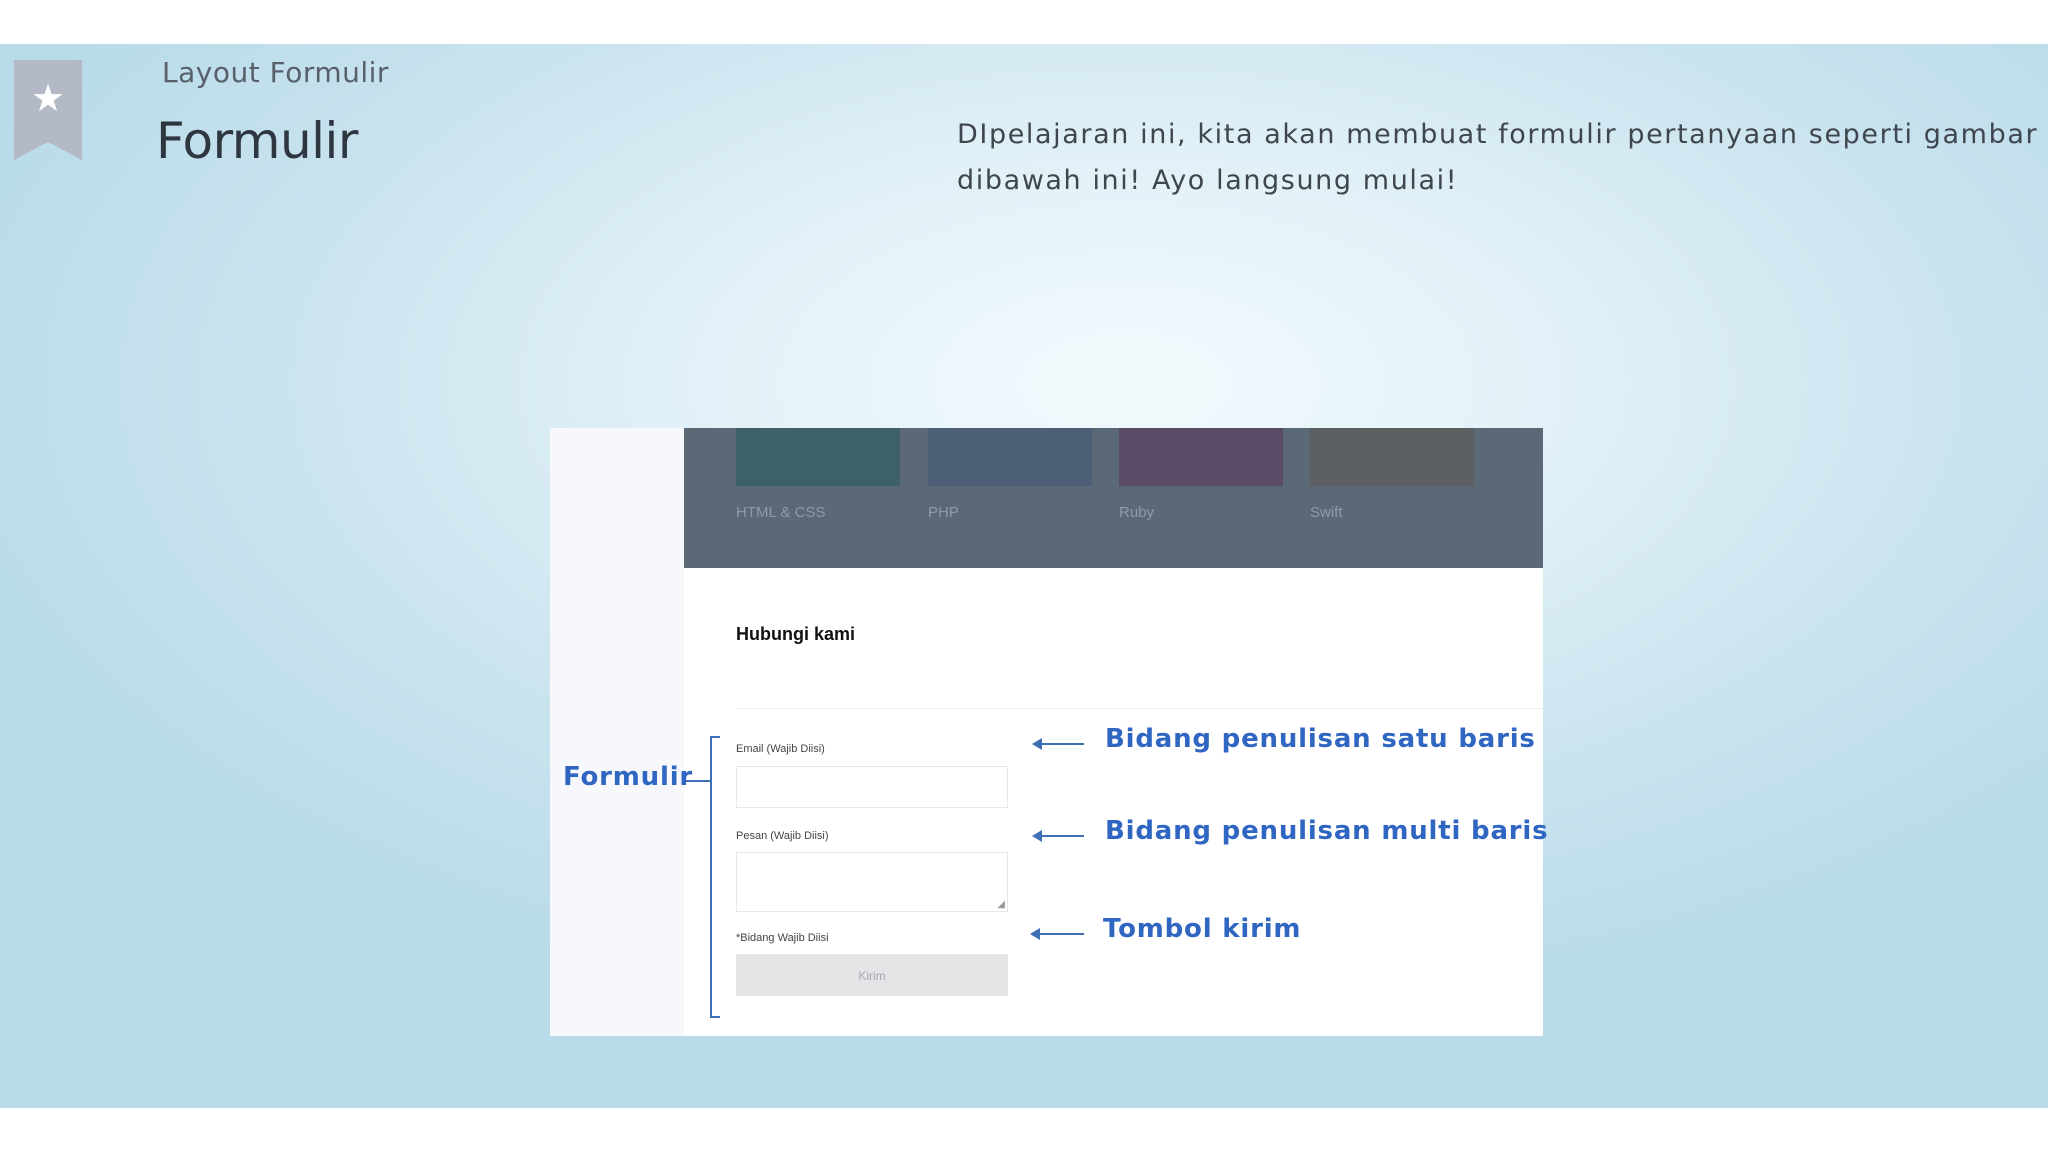 The height and width of the screenshot is (1152, 2048). What do you see at coordinates (628, 777) in the screenshot?
I see `annotation-form: Formulir` at bounding box center [628, 777].